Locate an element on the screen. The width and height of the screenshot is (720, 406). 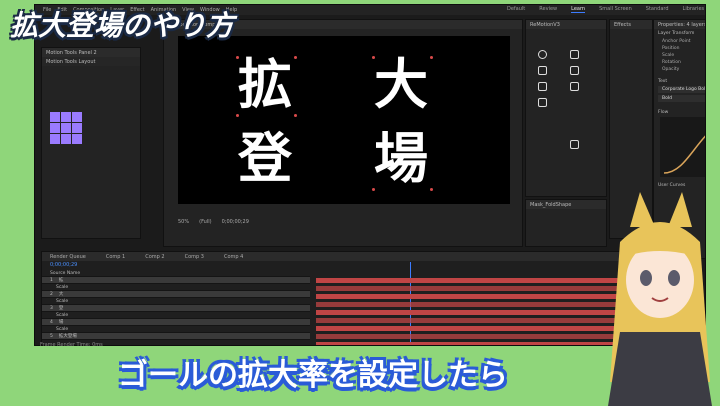
panel-title: Mask_FoldShape is located at coordinates (566, 204).